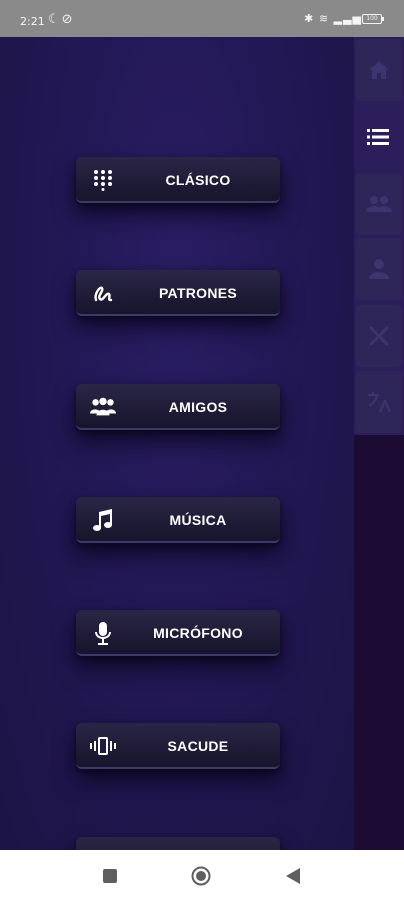 The image size is (404, 900). Describe the element at coordinates (379, 642) in the screenshot. I see `rail-bottom-panel` at that location.